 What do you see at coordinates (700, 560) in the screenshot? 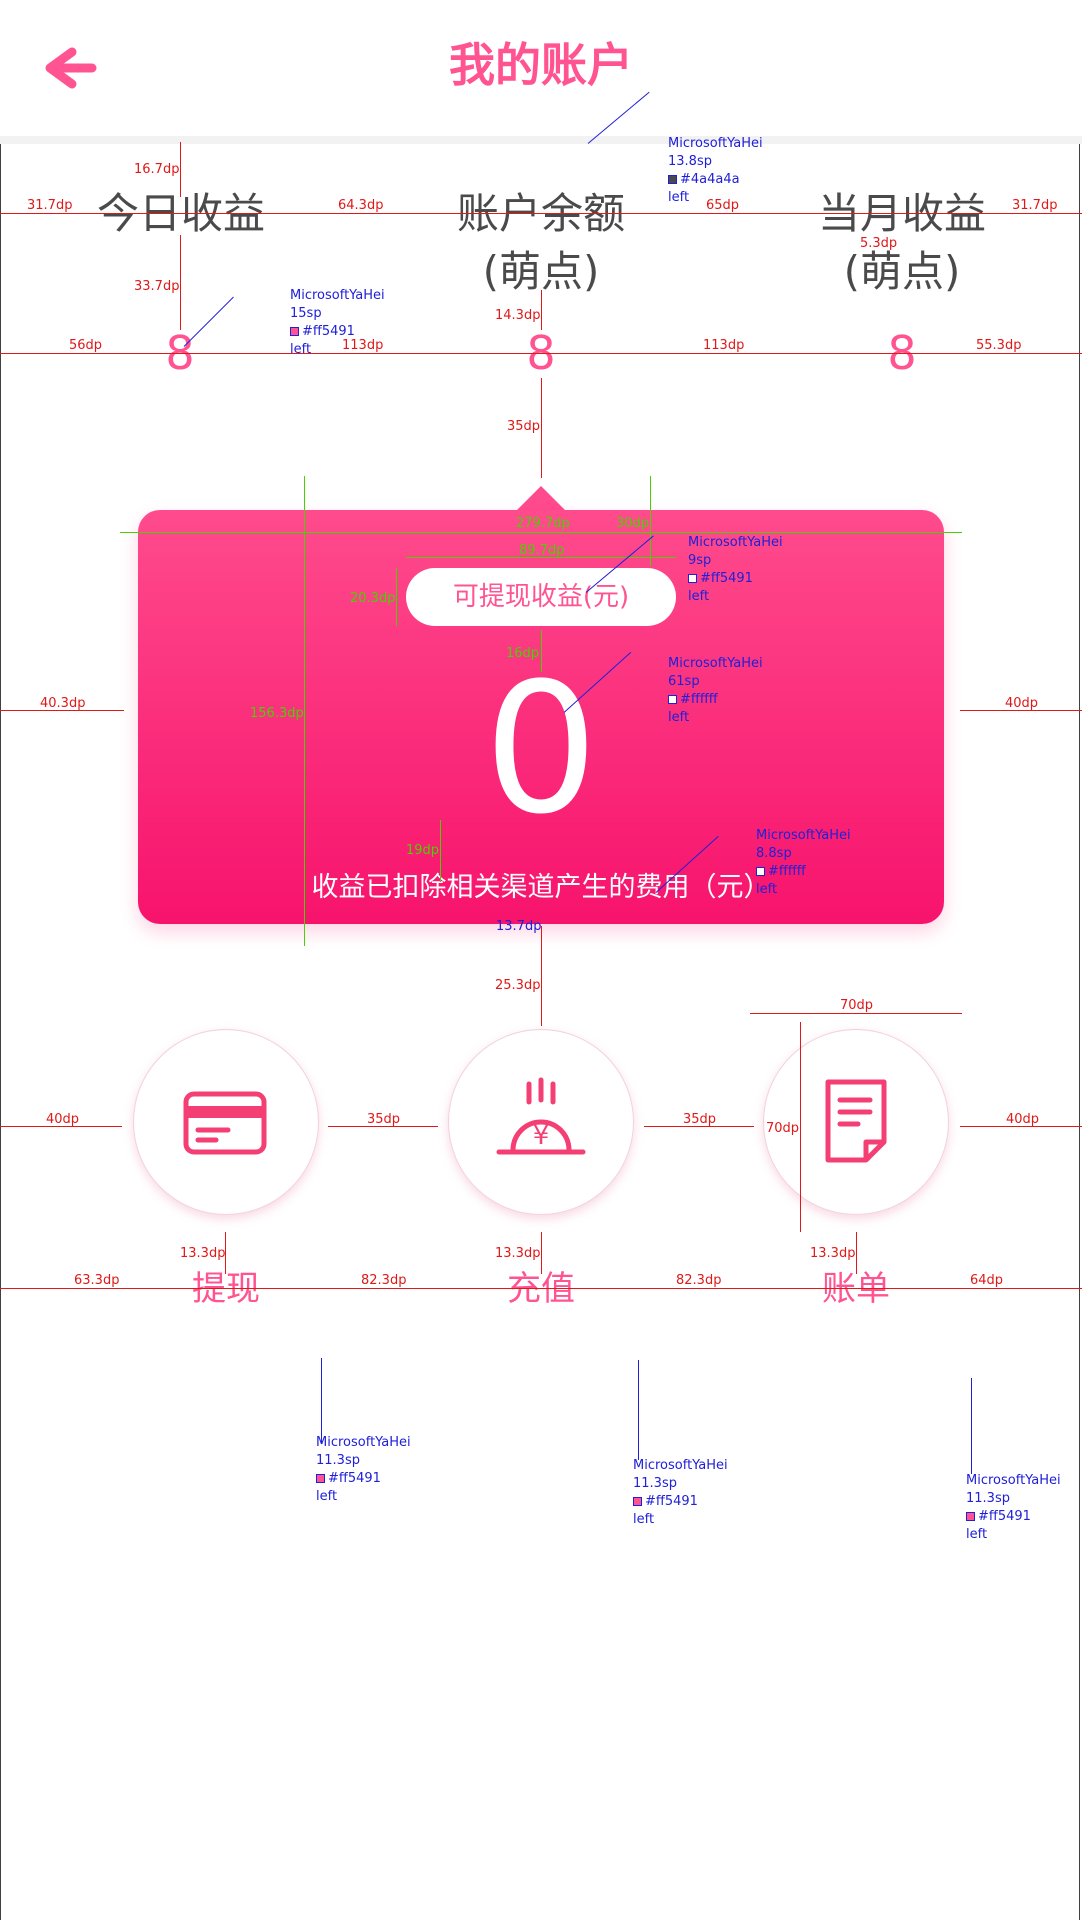
I see `spec-size: 9sp` at bounding box center [700, 560].